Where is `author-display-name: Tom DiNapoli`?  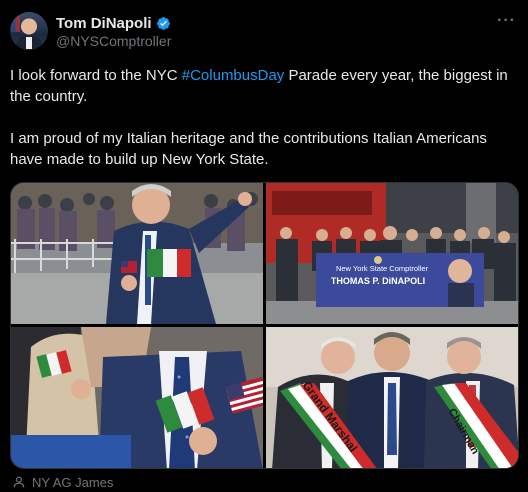 author-display-name: Tom DiNapoli is located at coordinates (104, 23).